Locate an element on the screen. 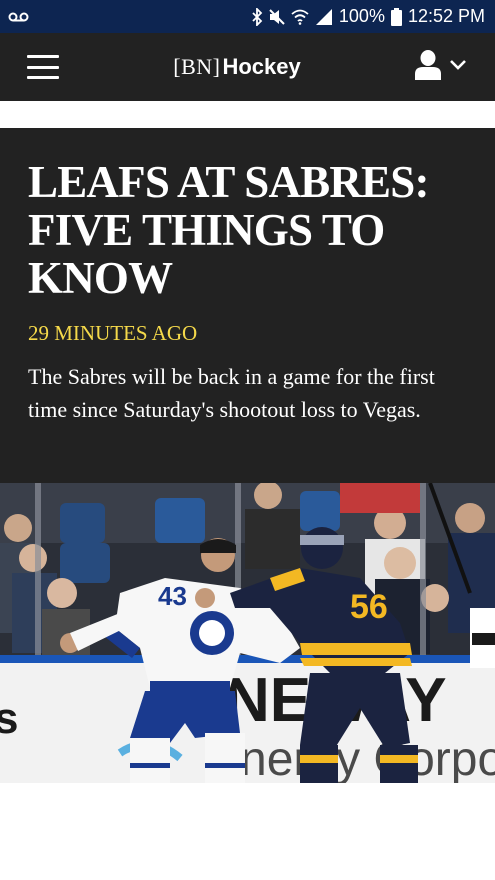  board-fragment: s is located at coordinates (9, 718).